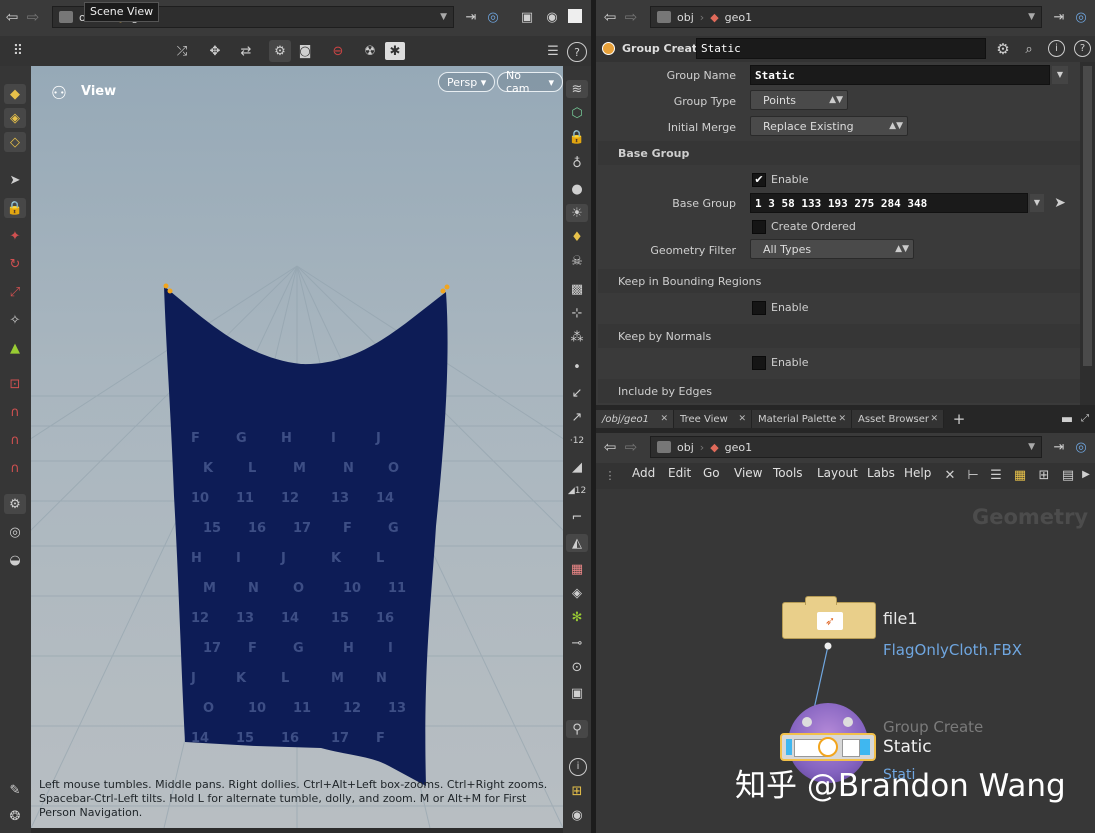  I want to click on persp-menu: Persp ▾, so click(467, 82).